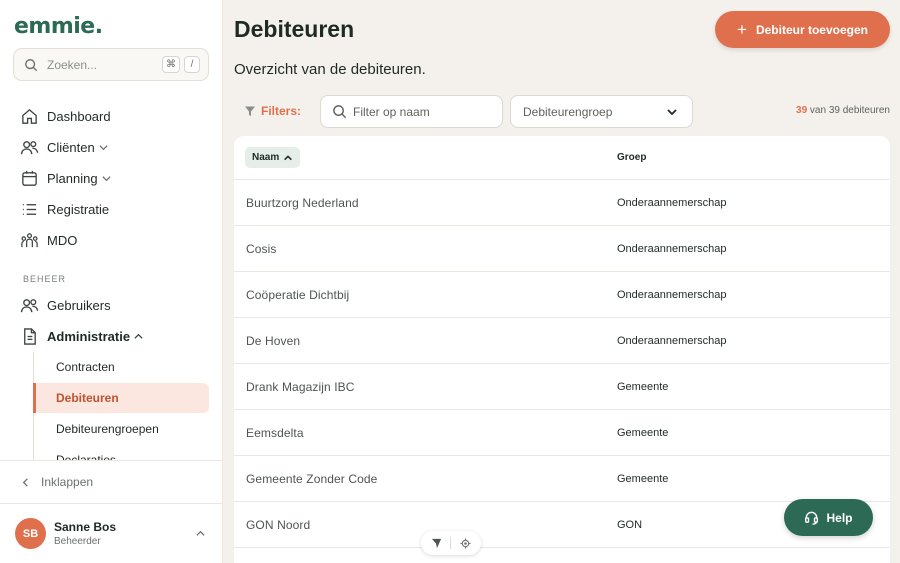 The width and height of the screenshot is (900, 563). I want to click on add-debiteur-button: + Debiteur toevoegen, so click(802, 29).